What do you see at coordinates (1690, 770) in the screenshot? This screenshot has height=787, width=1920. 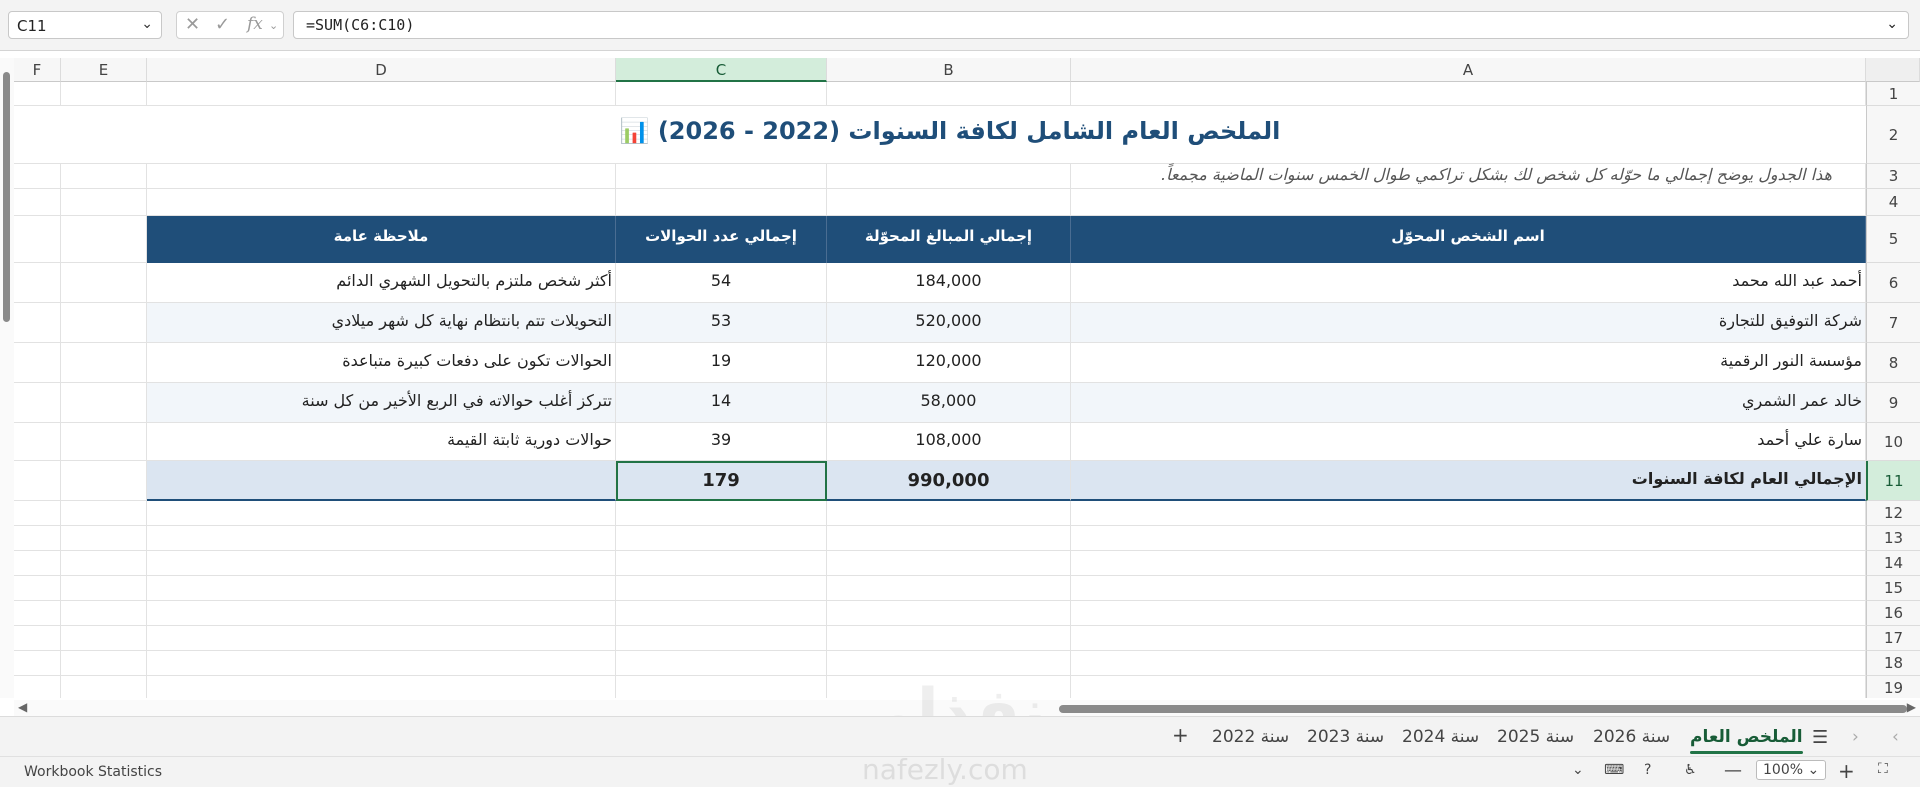 I see `accessibility-icon: ♿` at bounding box center [1690, 770].